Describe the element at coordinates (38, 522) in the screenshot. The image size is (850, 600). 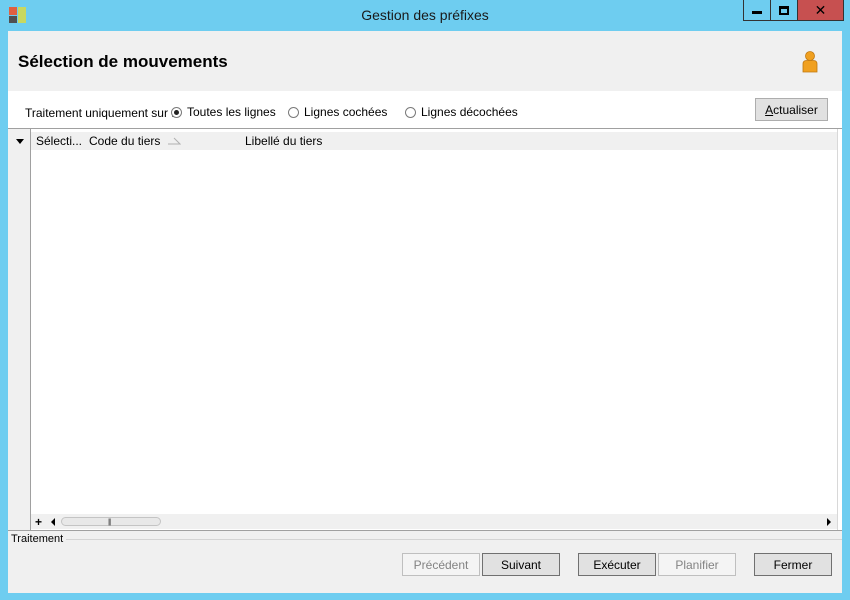
I see `add-row-icon: +` at that location.